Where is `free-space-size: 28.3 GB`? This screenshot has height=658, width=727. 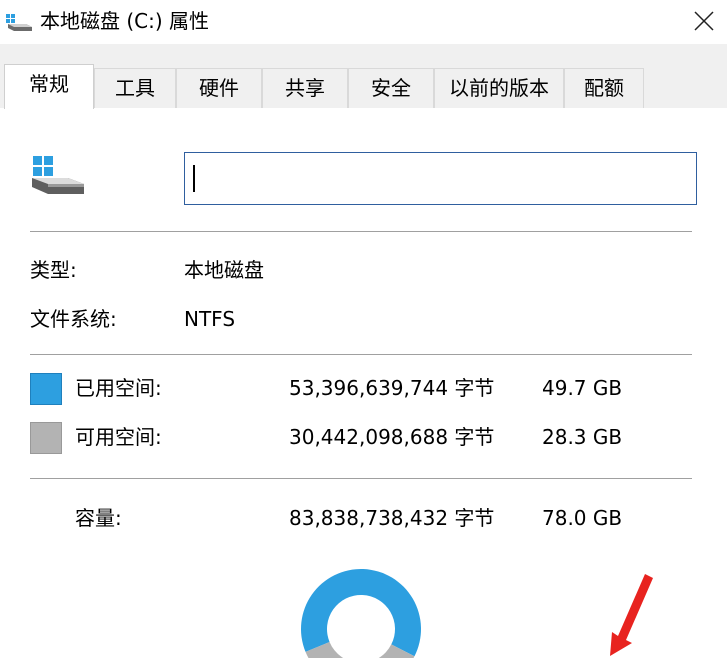 free-space-size: 28.3 GB is located at coordinates (582, 437).